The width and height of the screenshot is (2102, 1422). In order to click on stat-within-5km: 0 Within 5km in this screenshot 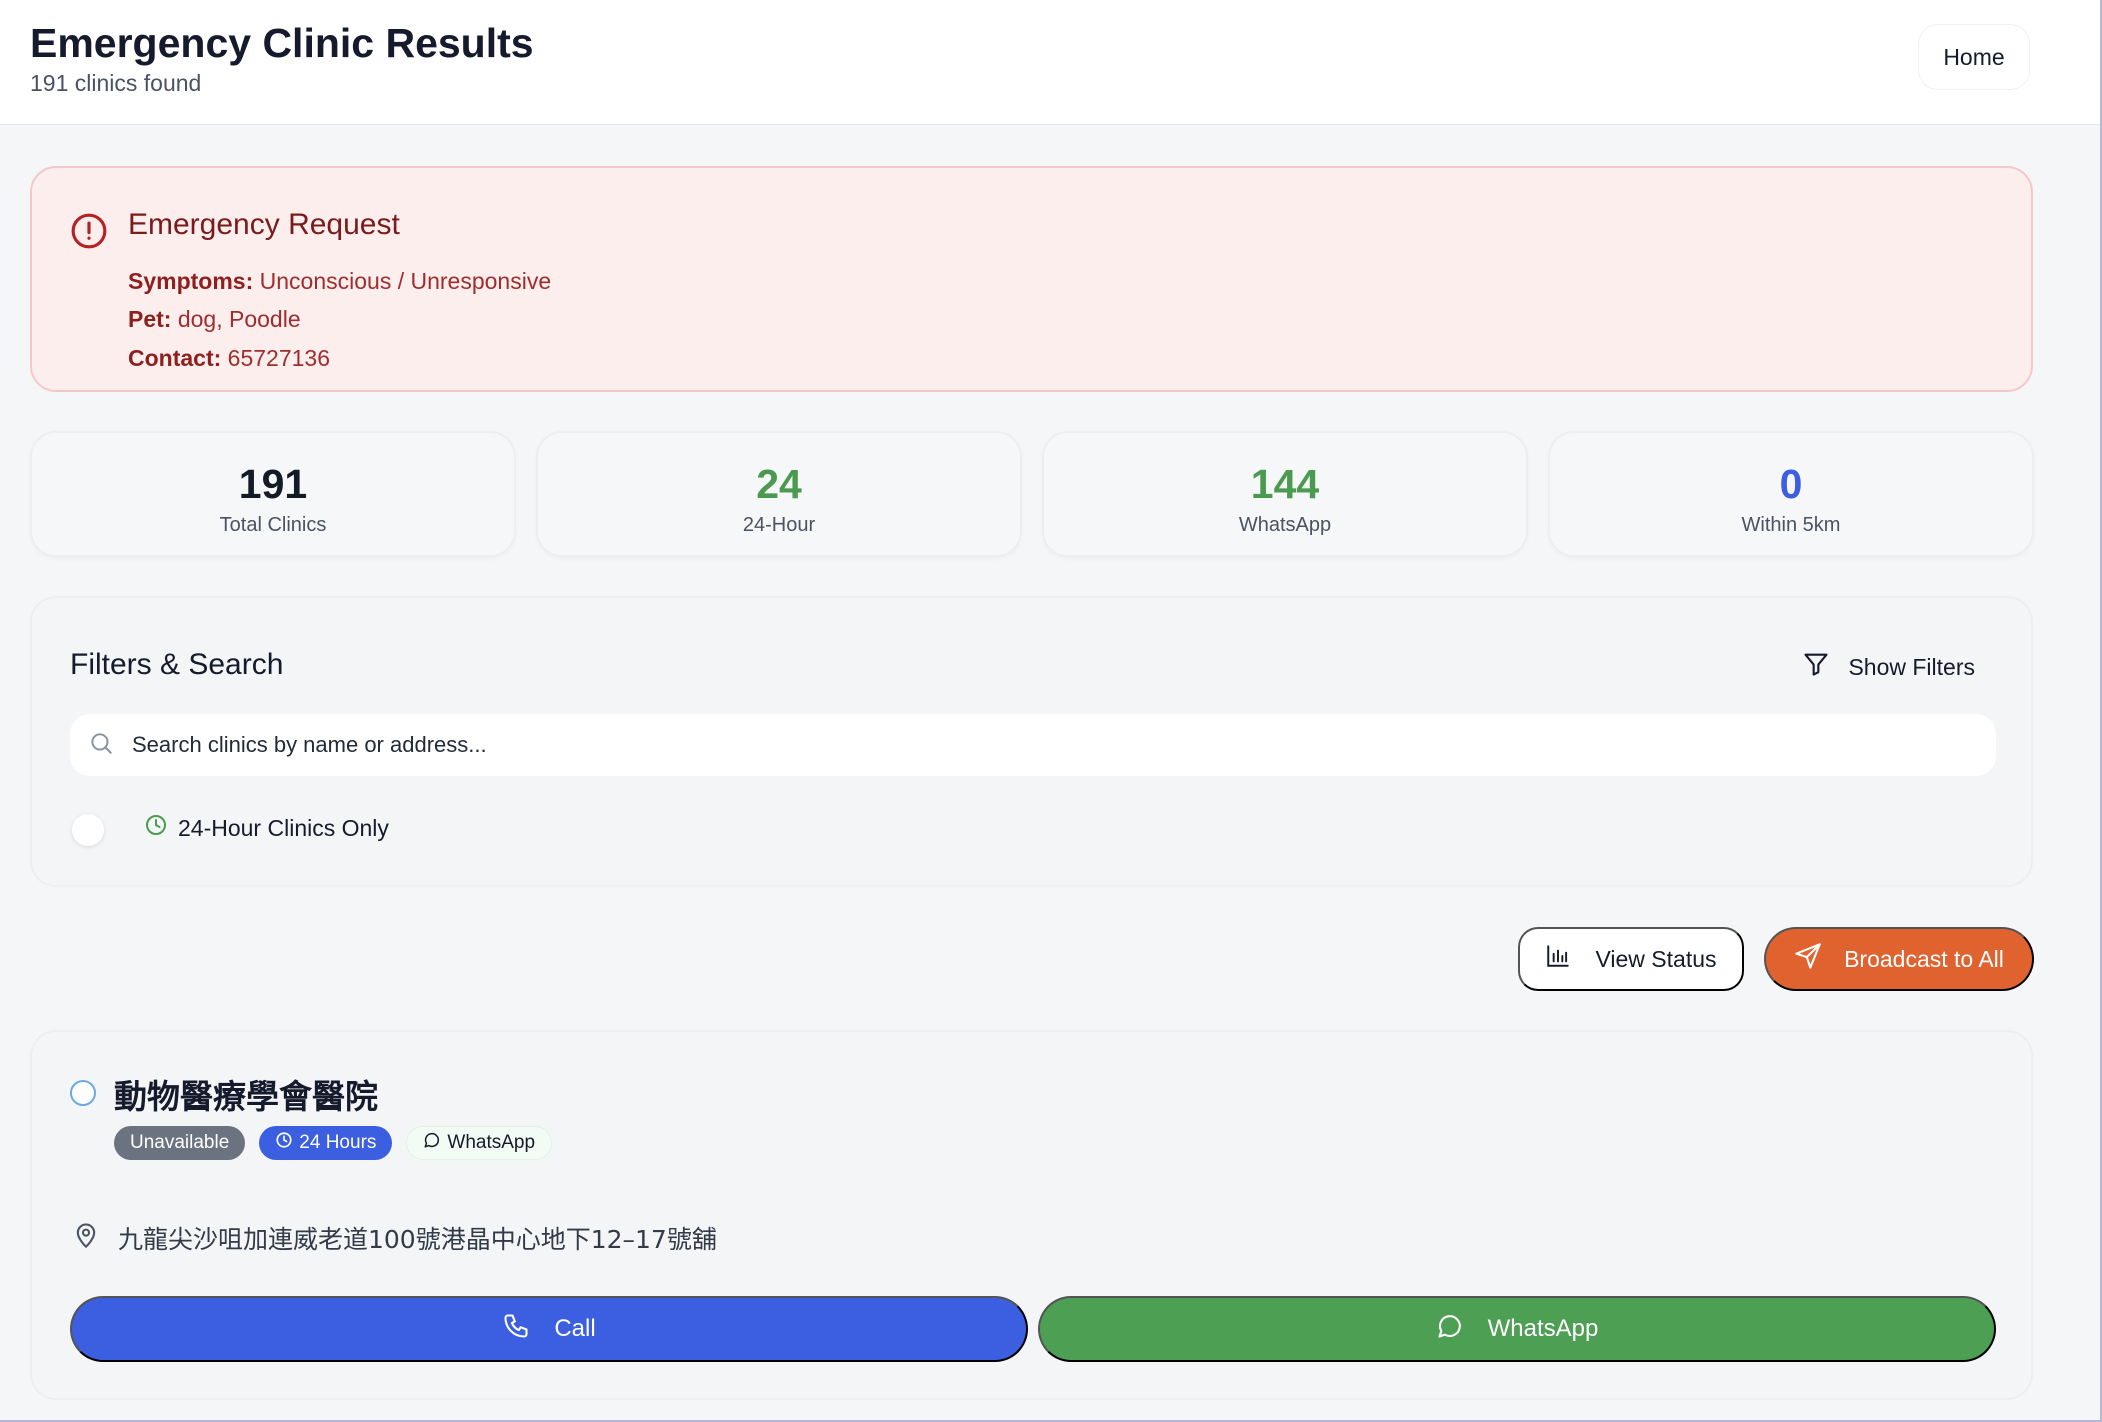, I will do `click(1791, 494)`.